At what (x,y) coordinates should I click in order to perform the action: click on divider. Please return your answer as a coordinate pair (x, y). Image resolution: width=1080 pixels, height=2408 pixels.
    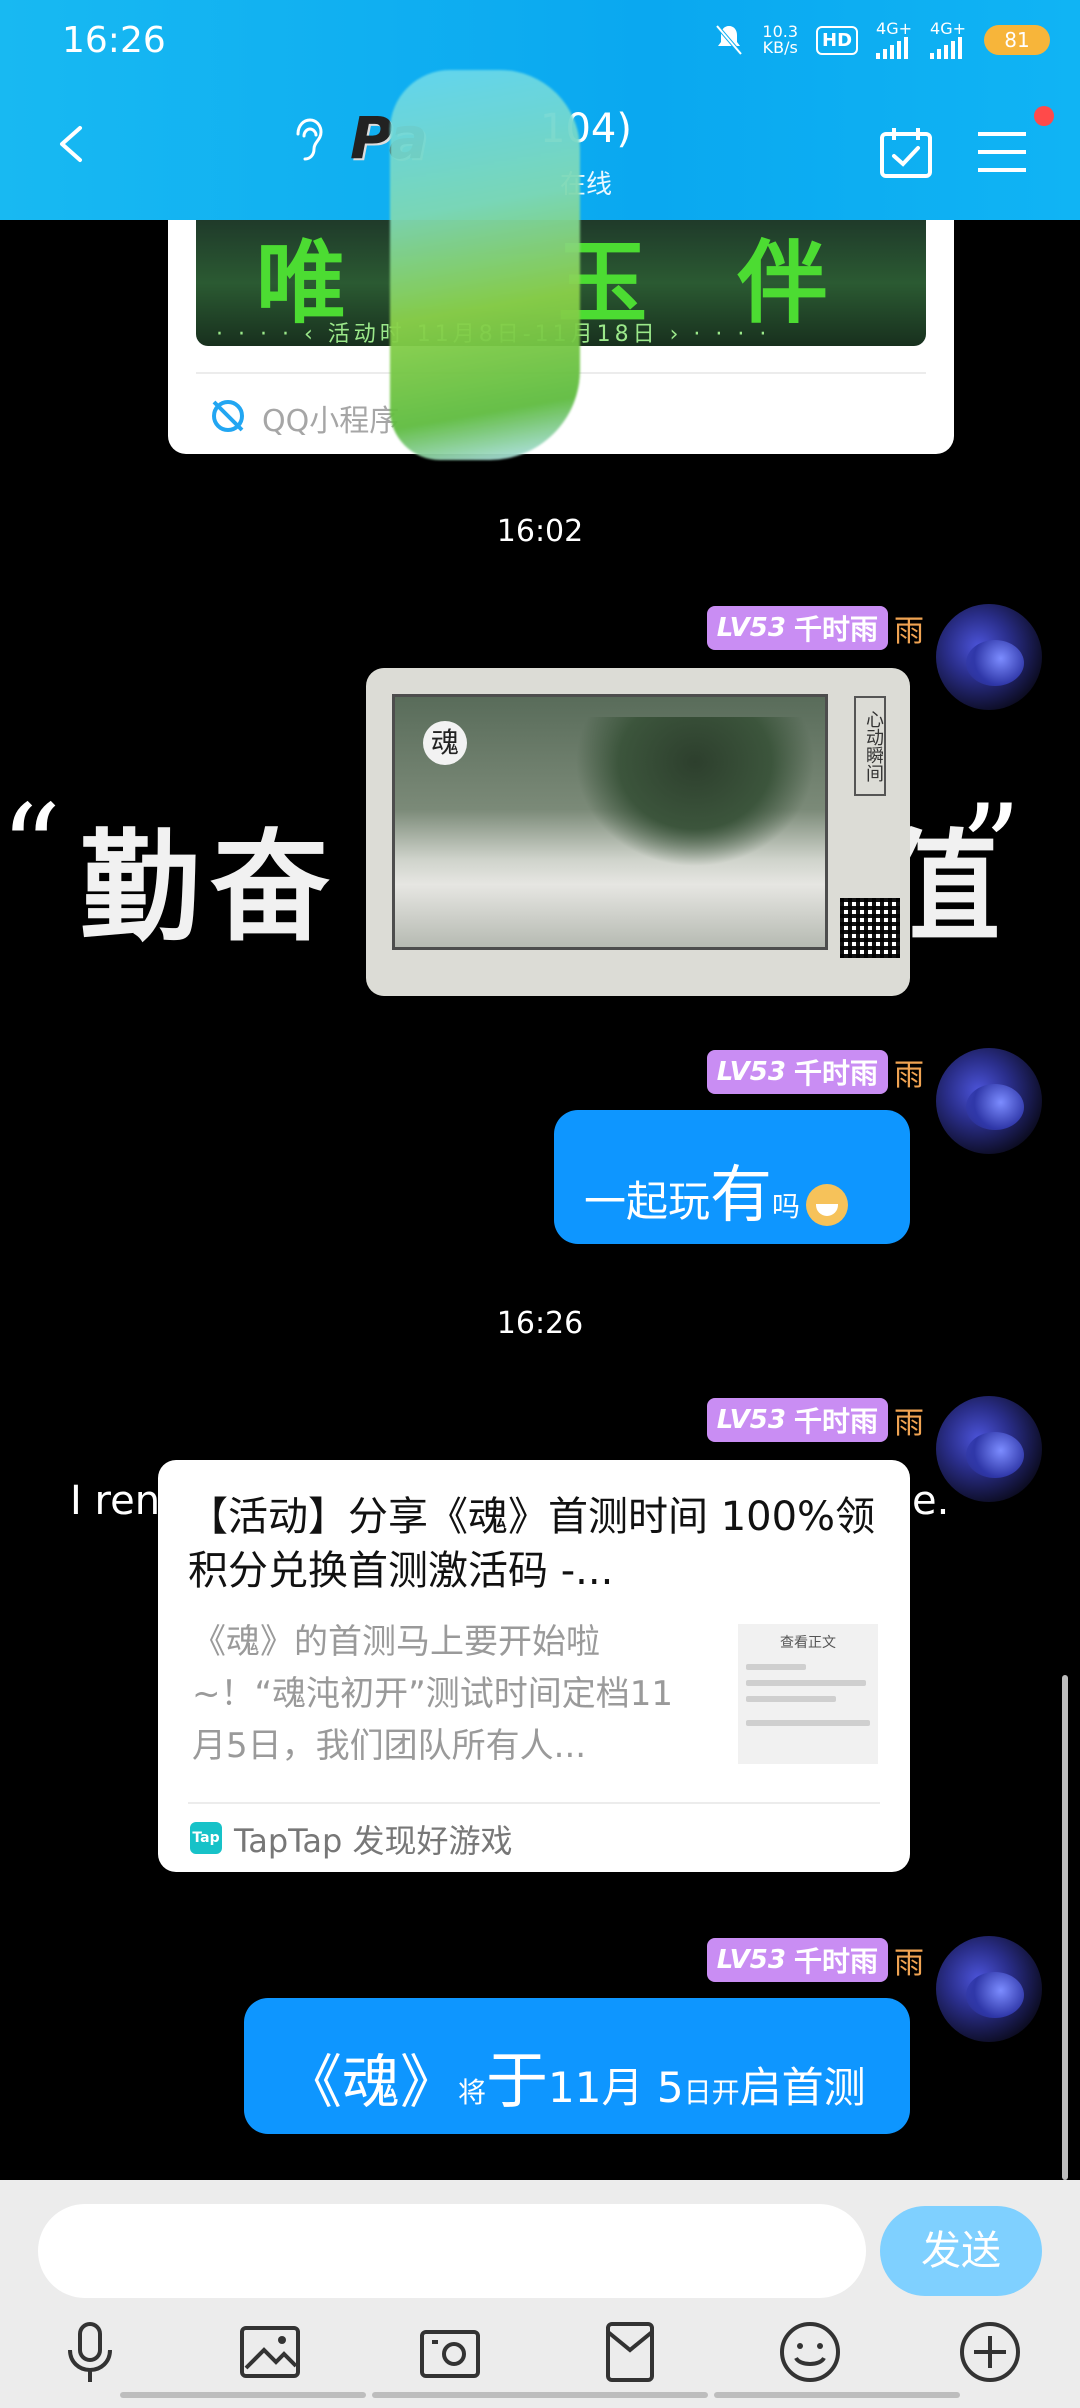
    Looking at the image, I should click on (534, 1803).